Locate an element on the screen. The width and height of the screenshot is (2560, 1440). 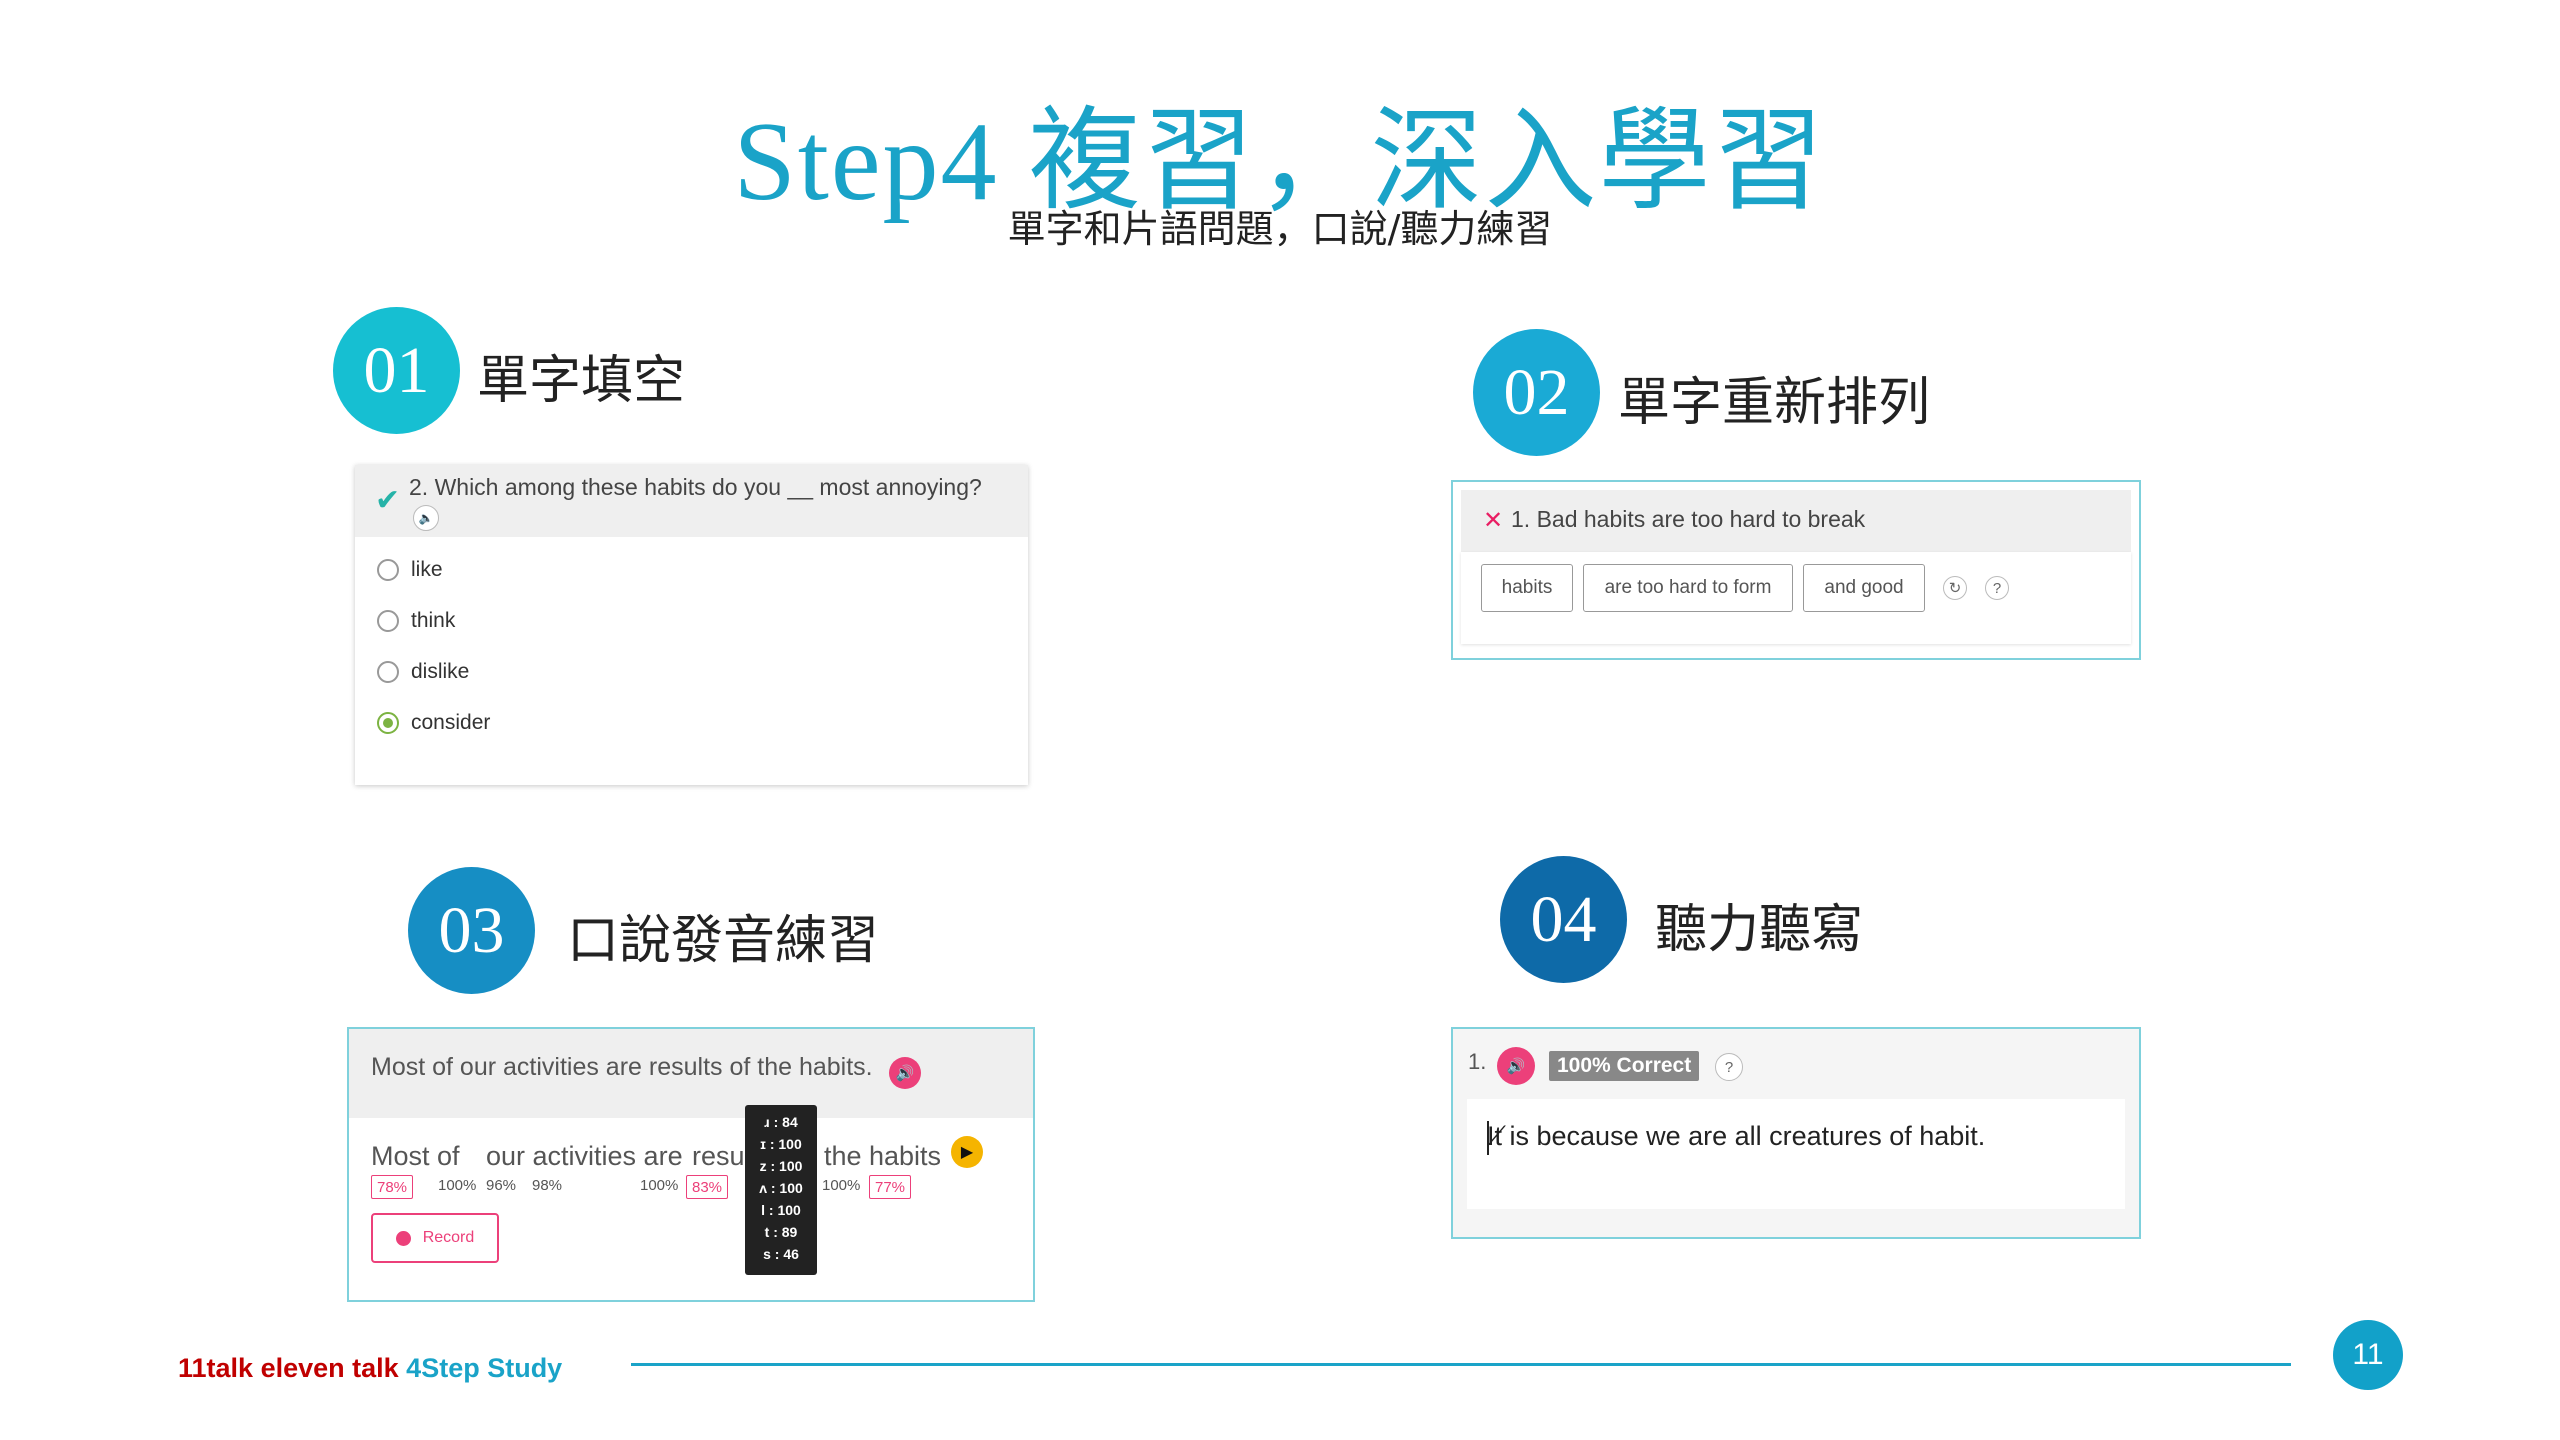
option-label: like is located at coordinates (427, 569).